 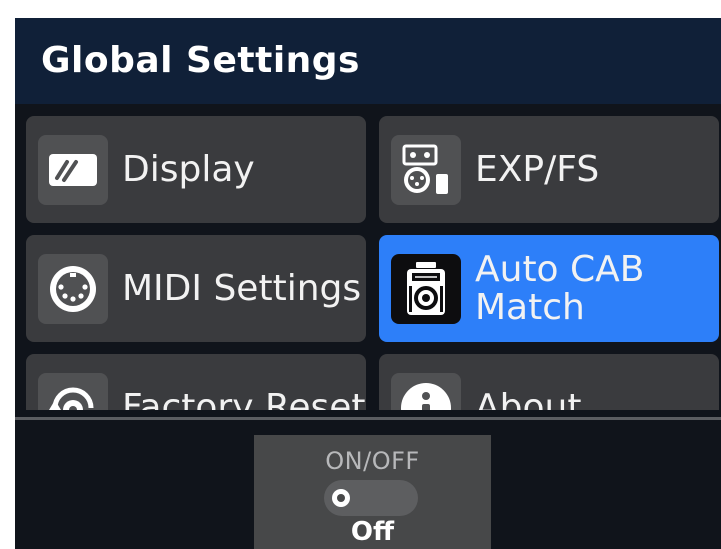 I want to click on tile-label: About, so click(x=528, y=398).